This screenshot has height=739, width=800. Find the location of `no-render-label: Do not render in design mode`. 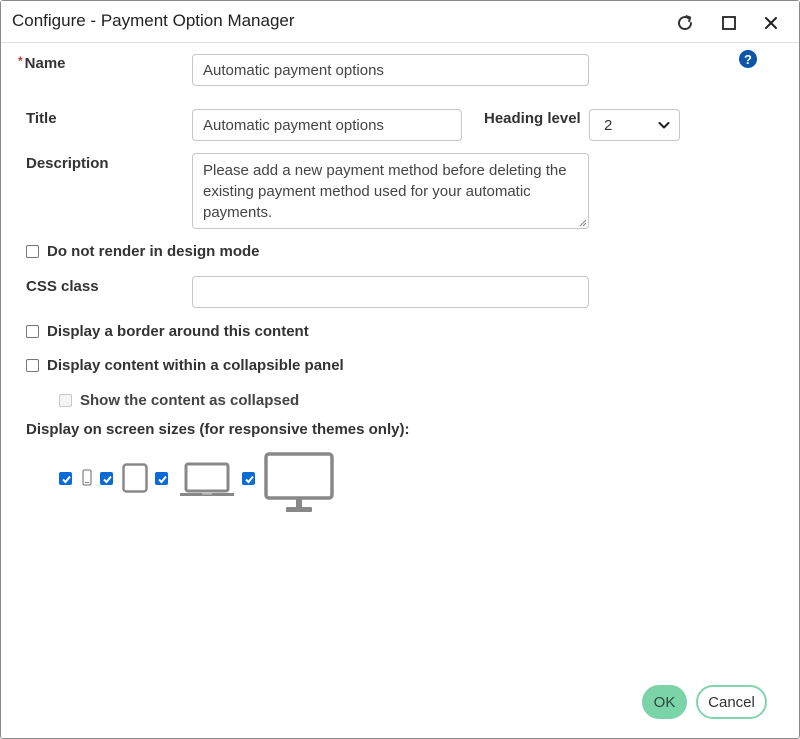

no-render-label: Do not render in design mode is located at coordinates (153, 251).